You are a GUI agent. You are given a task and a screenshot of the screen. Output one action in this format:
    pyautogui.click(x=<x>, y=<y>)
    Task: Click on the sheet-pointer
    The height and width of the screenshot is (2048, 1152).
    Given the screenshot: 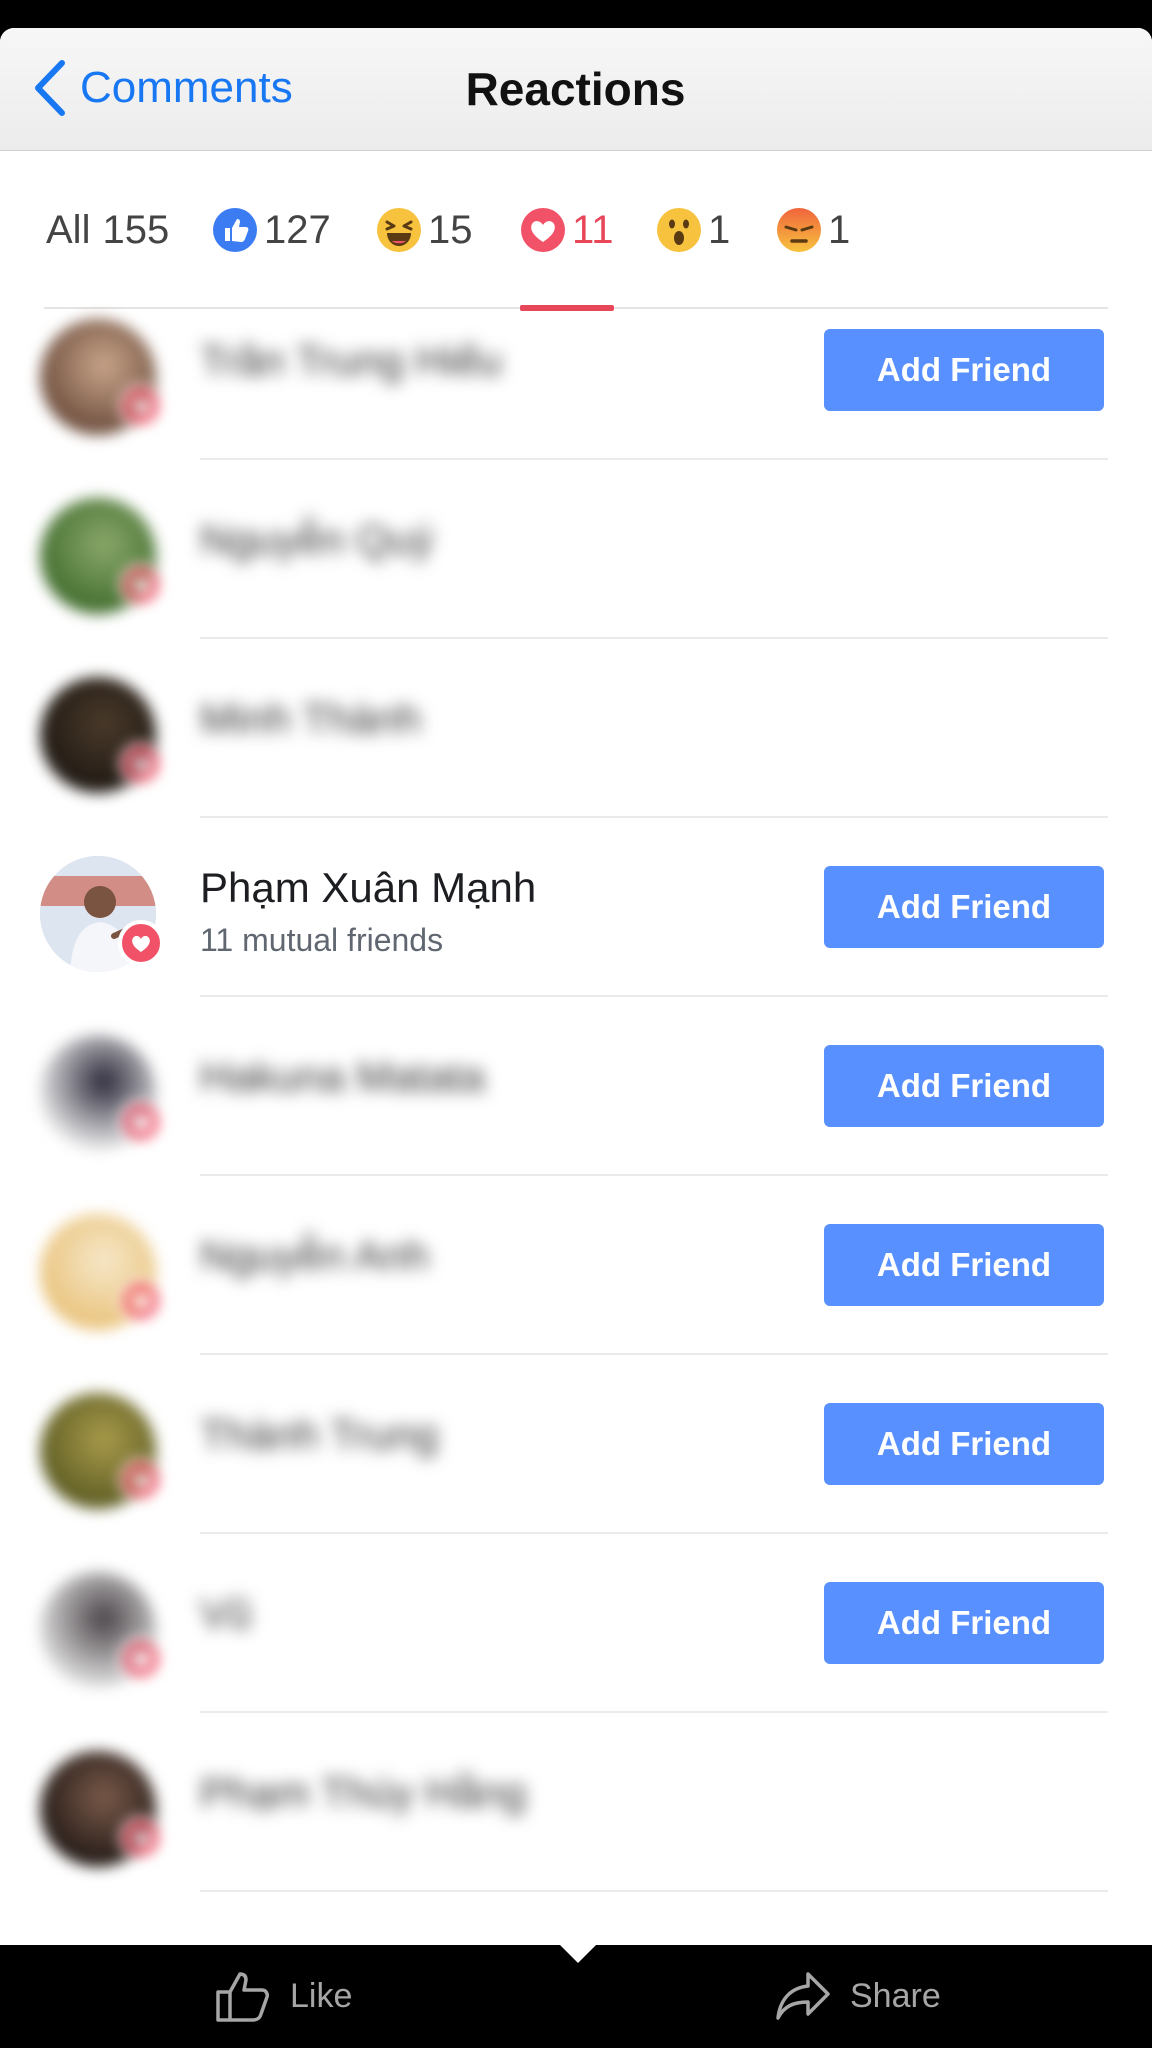 What is the action you would take?
    pyautogui.click(x=578, y=1953)
    